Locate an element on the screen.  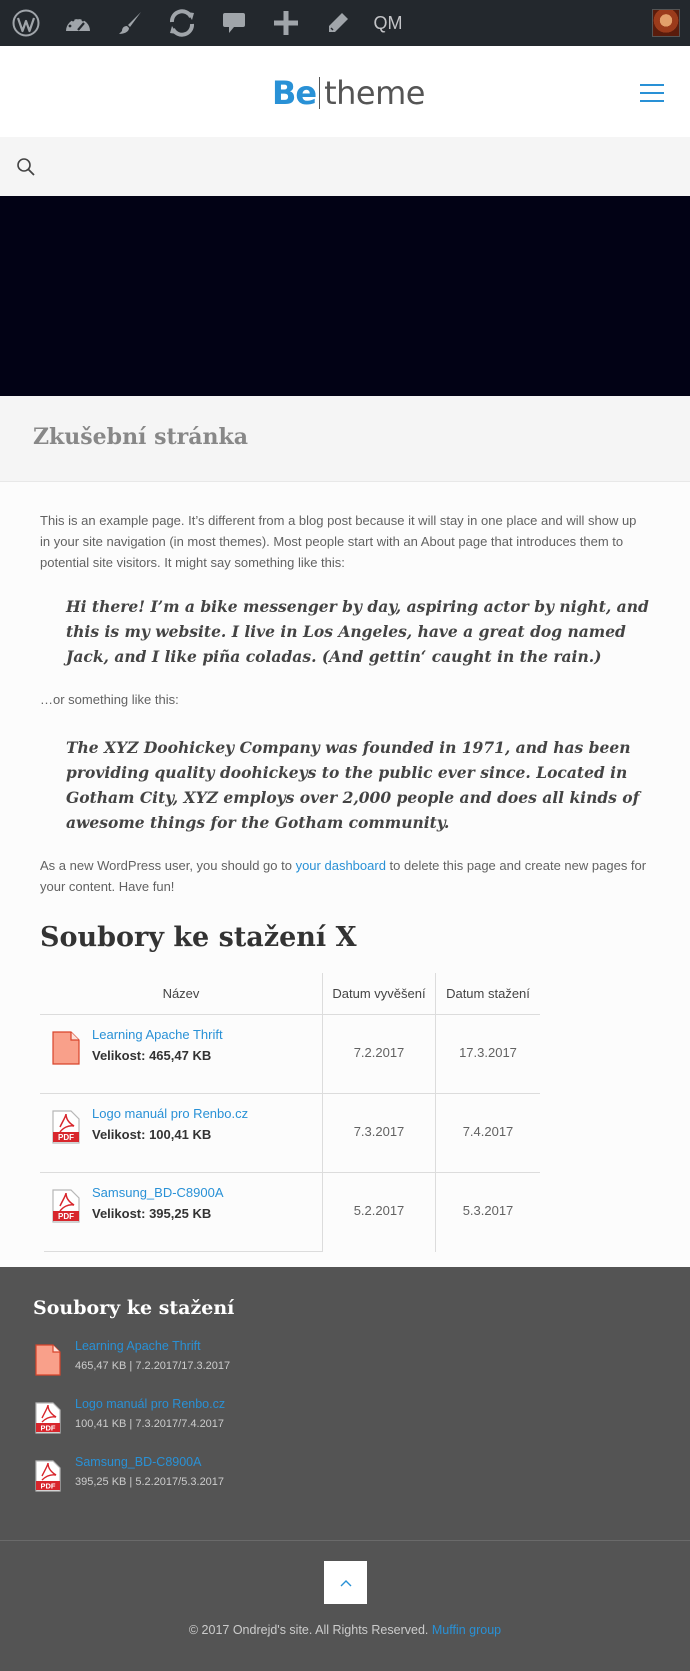
logo-be: Be is located at coordinates (294, 93).